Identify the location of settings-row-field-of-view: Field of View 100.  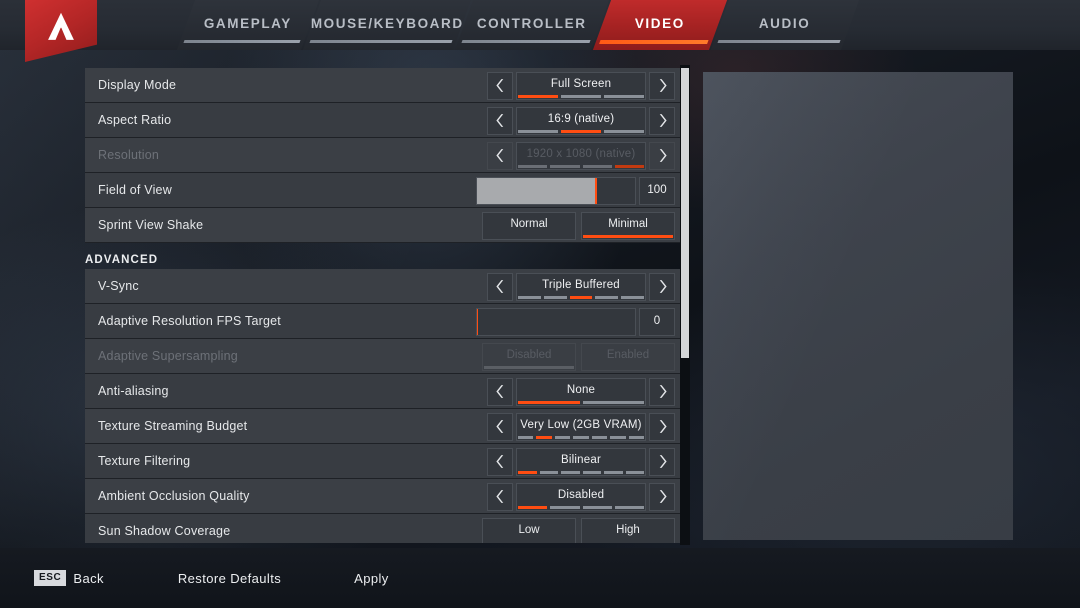
(385, 190).